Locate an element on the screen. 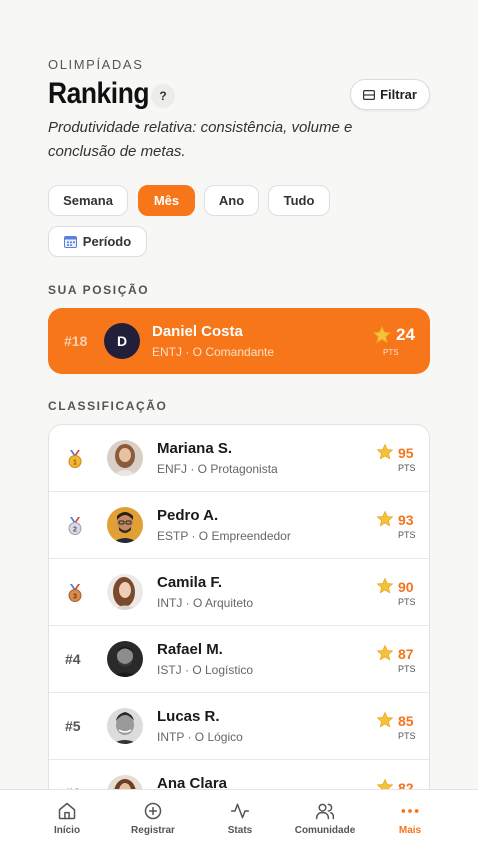  period-chip-year: Ano is located at coordinates (231, 200).